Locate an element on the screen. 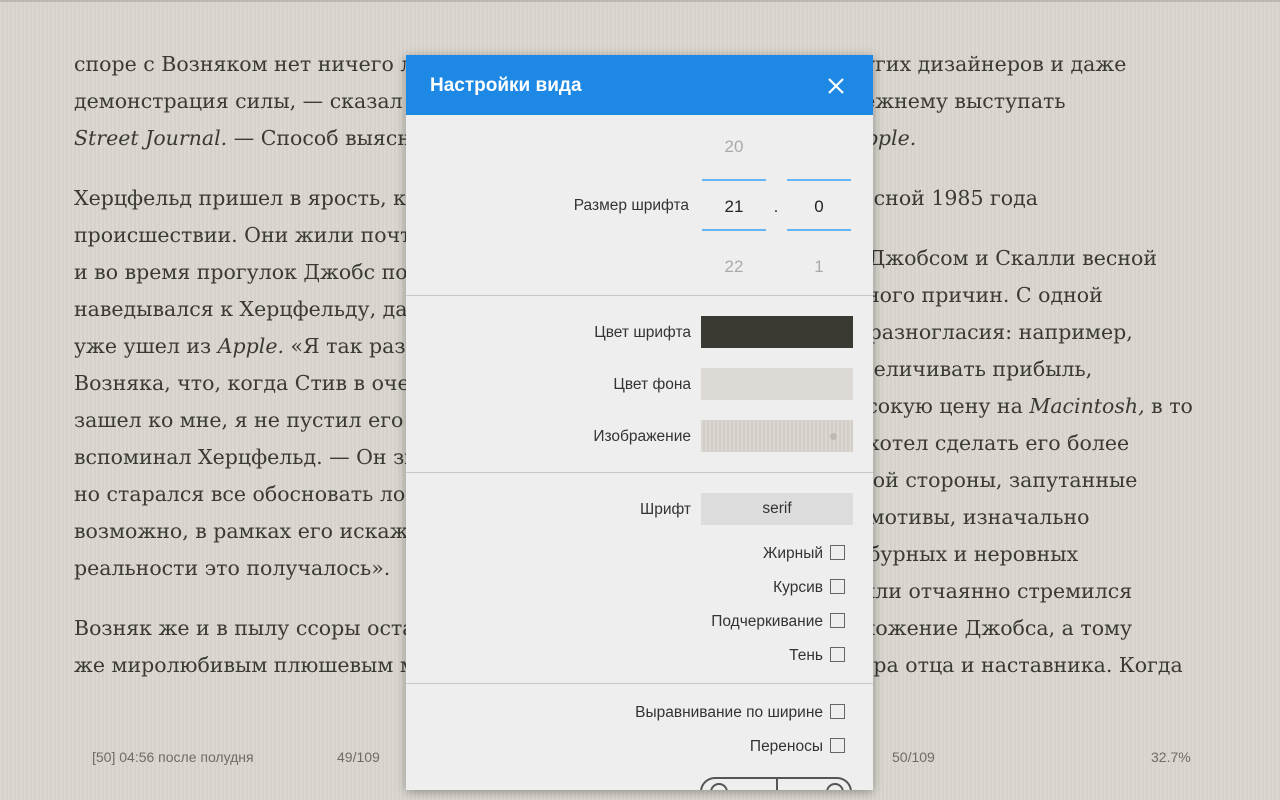 This screenshot has height=800, width=1280. hyphenation-label: Переносы is located at coordinates (786, 746).